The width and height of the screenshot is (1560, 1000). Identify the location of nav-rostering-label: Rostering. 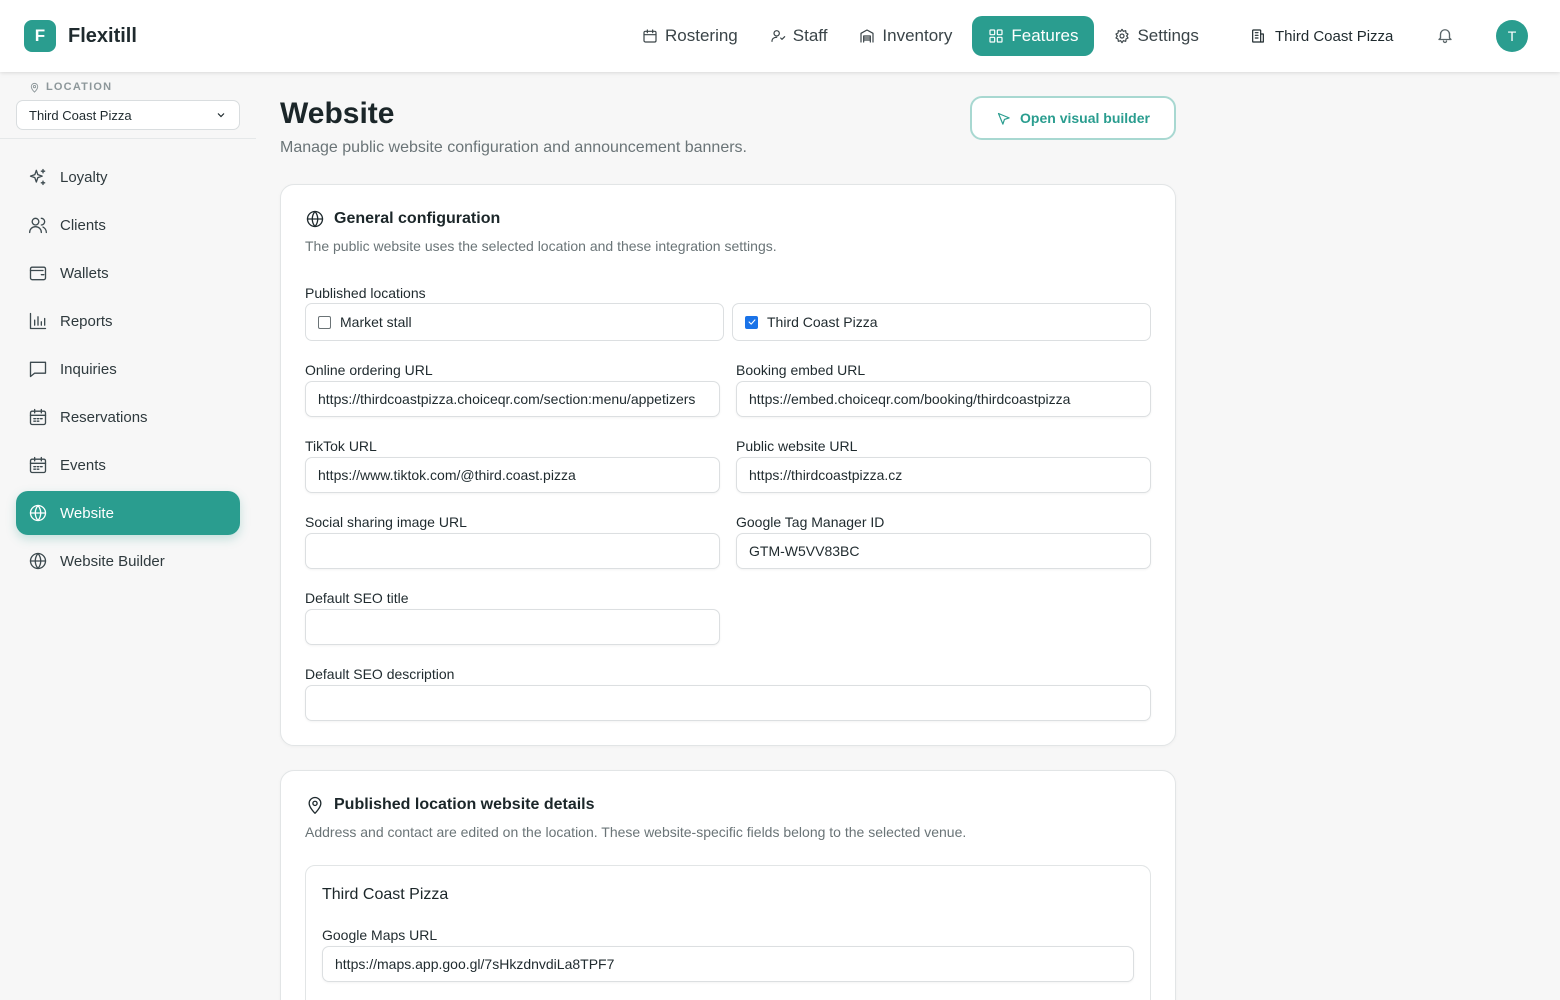
(701, 35).